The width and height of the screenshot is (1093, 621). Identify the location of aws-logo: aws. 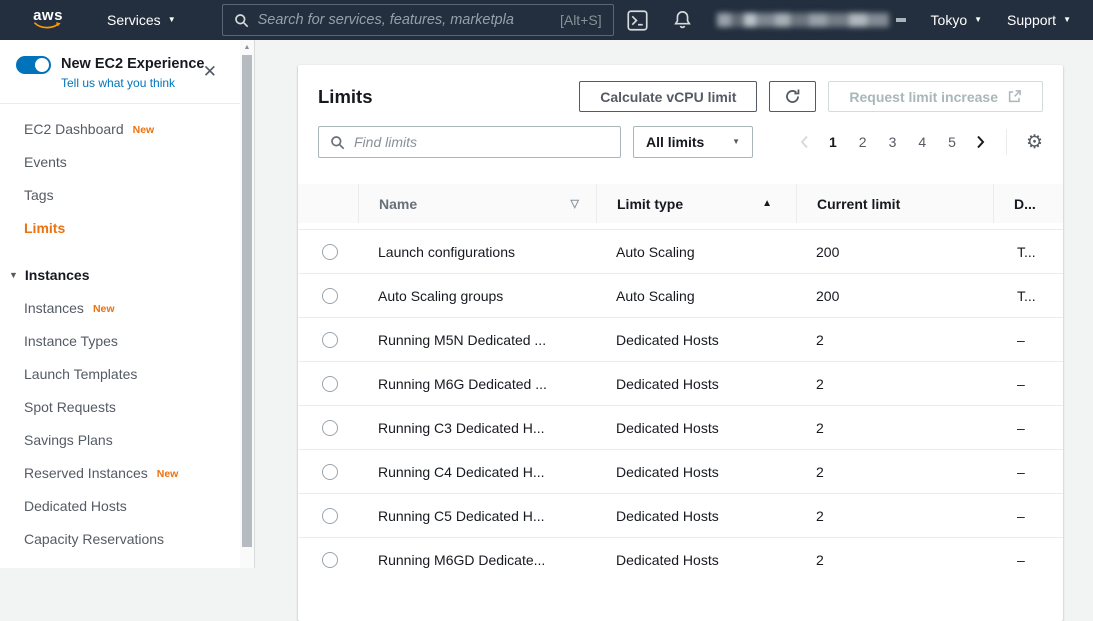
(48, 20).